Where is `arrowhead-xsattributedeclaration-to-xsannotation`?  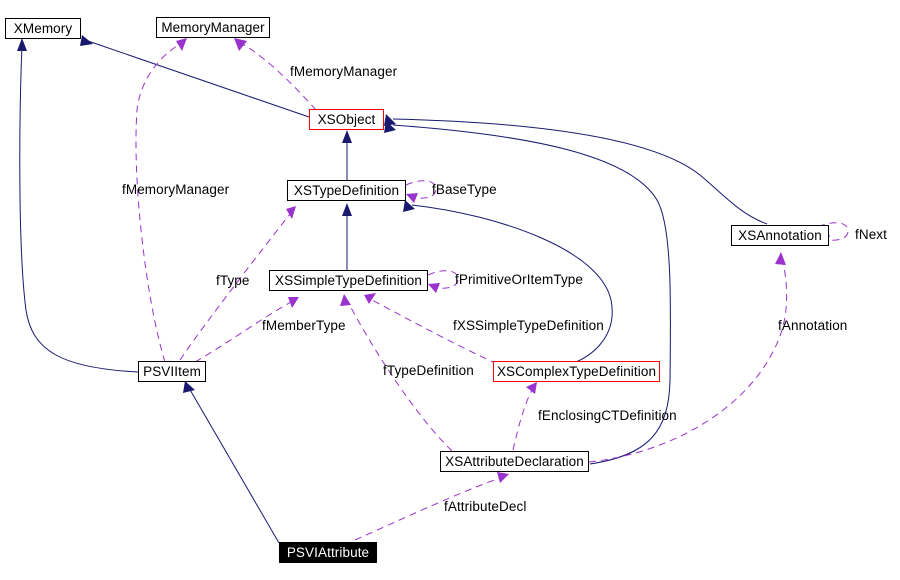
arrowhead-xsattributedeclaration-to-xsannotation is located at coordinates (780, 258).